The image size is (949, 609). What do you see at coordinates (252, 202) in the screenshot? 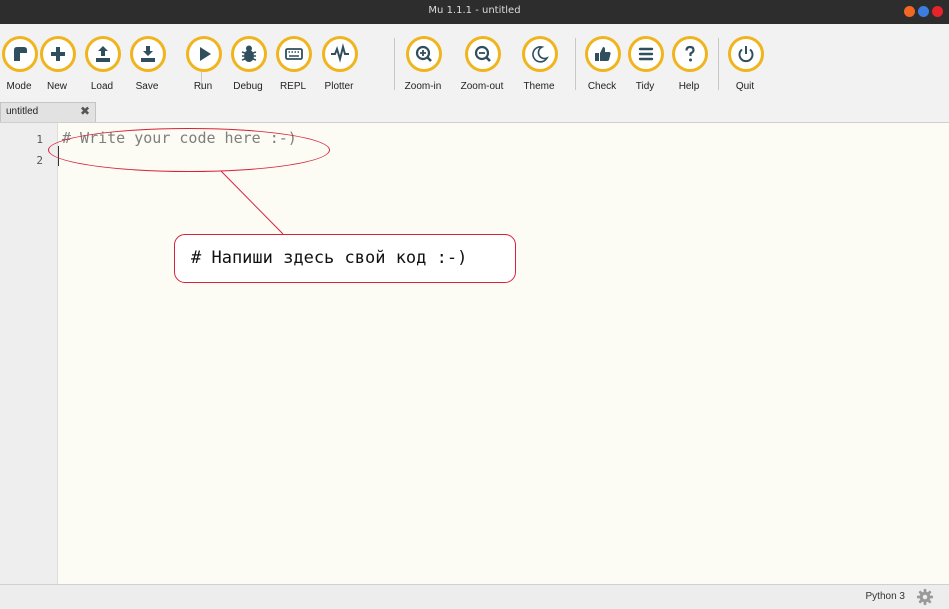
I see `annotation-connector-line` at bounding box center [252, 202].